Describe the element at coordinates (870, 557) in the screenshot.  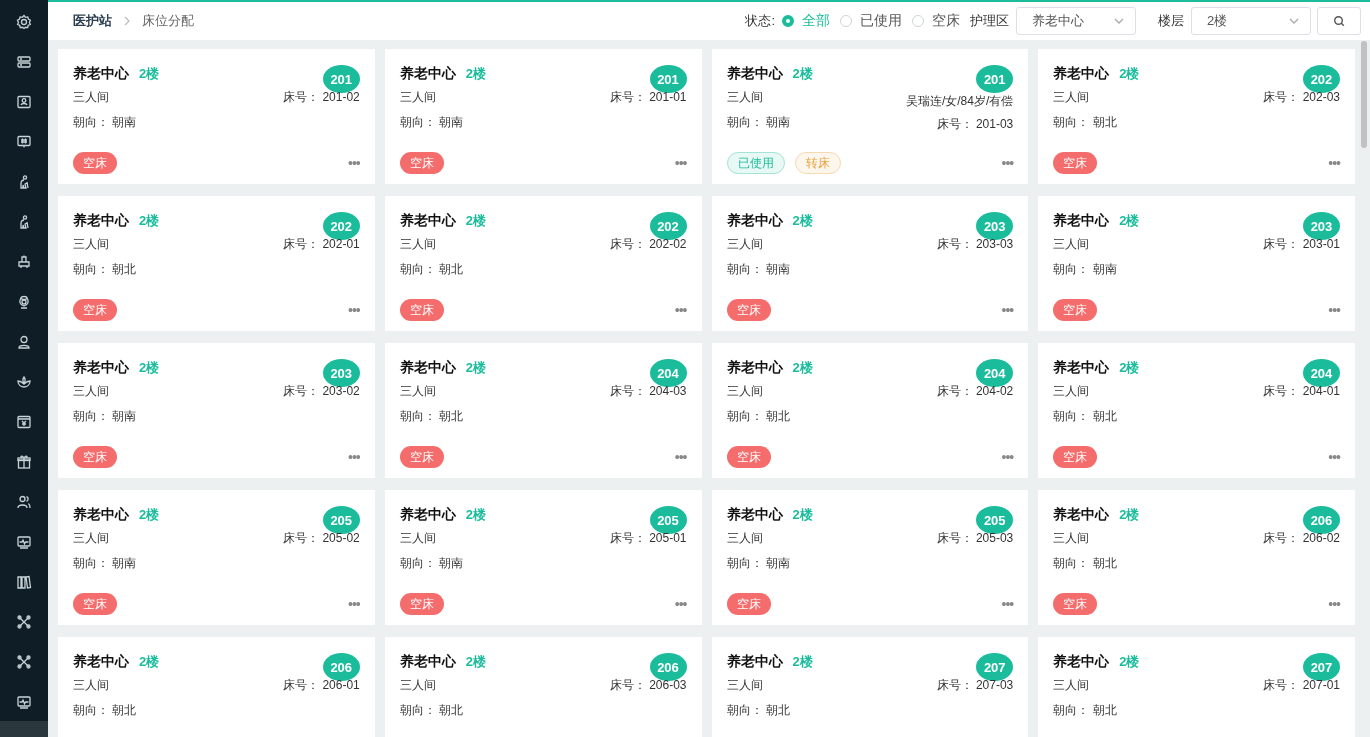
I see `bed-card: 养老中心 2楼 205 三人间 朝向： 朝南 床号： 205-03 空床 •••` at that location.